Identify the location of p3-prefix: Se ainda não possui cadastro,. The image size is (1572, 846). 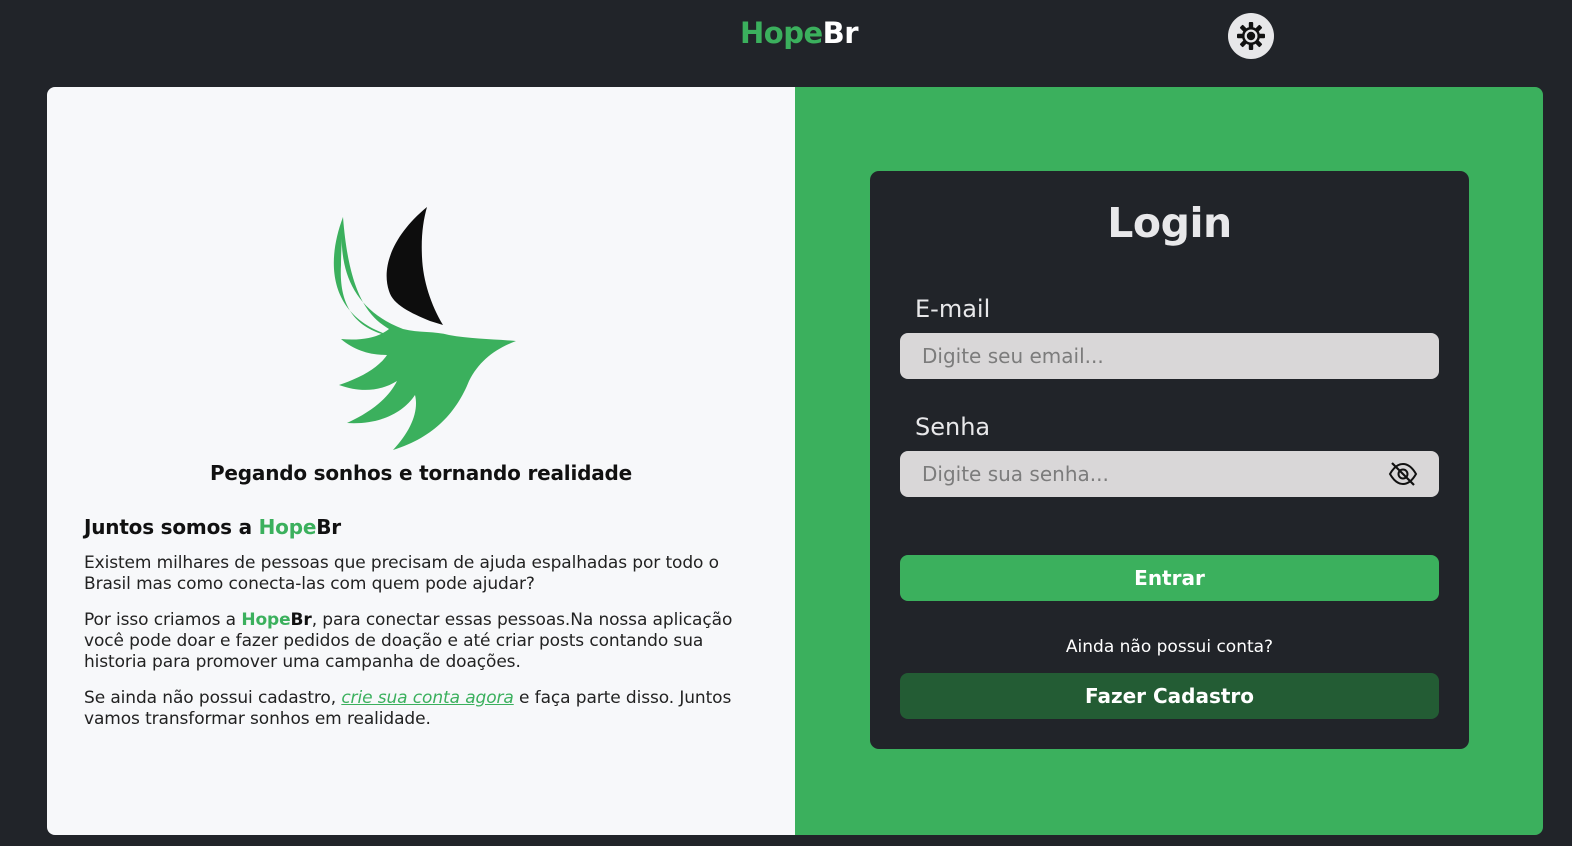
(213, 698).